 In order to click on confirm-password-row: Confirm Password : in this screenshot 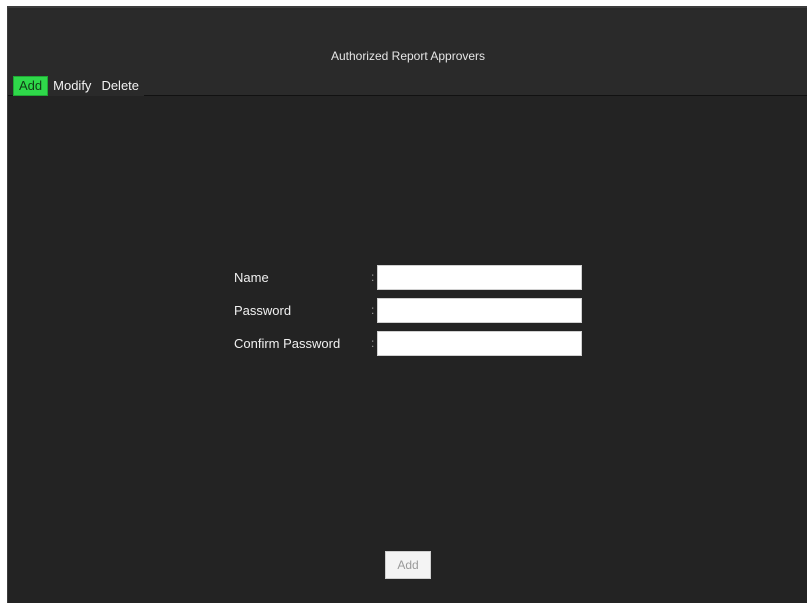, I will do `click(414, 344)`.